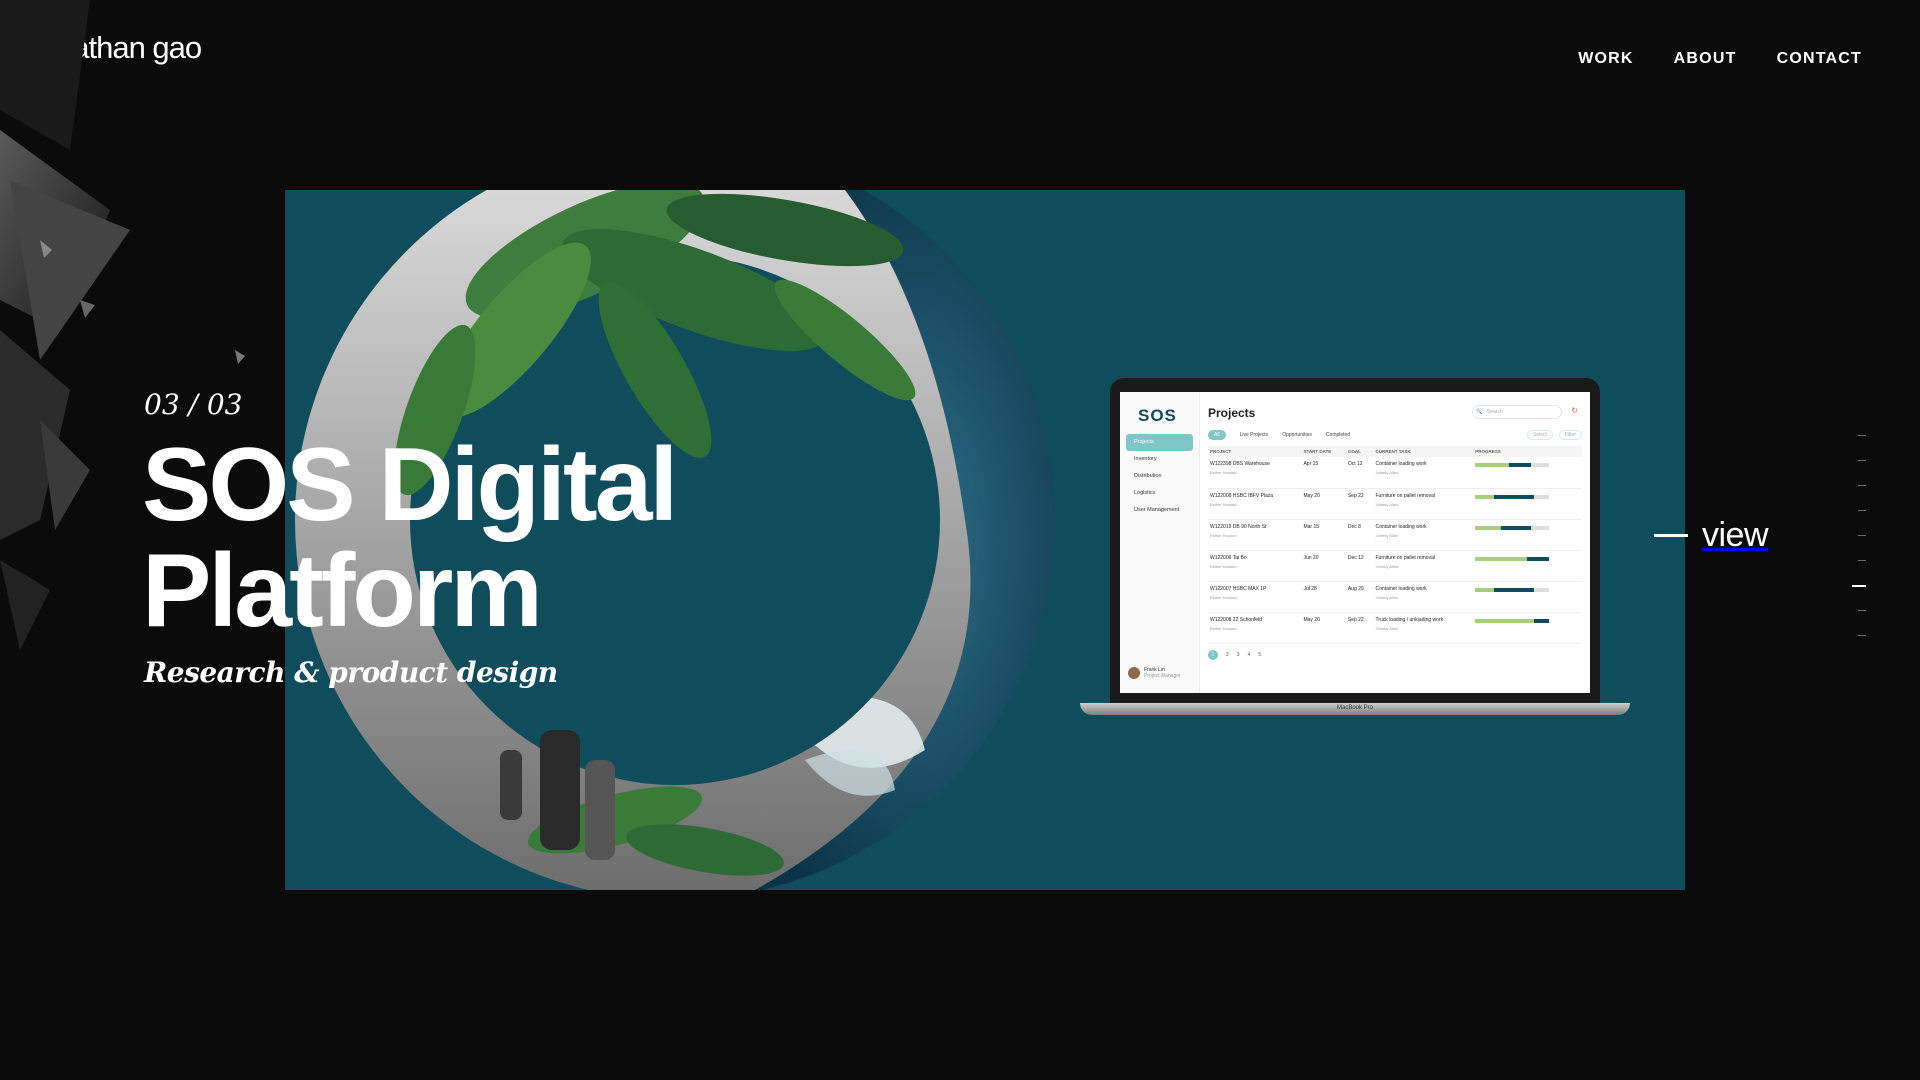 This screenshot has height=1080, width=1920. I want to click on app-filter-button: Filter, so click(1570, 435).